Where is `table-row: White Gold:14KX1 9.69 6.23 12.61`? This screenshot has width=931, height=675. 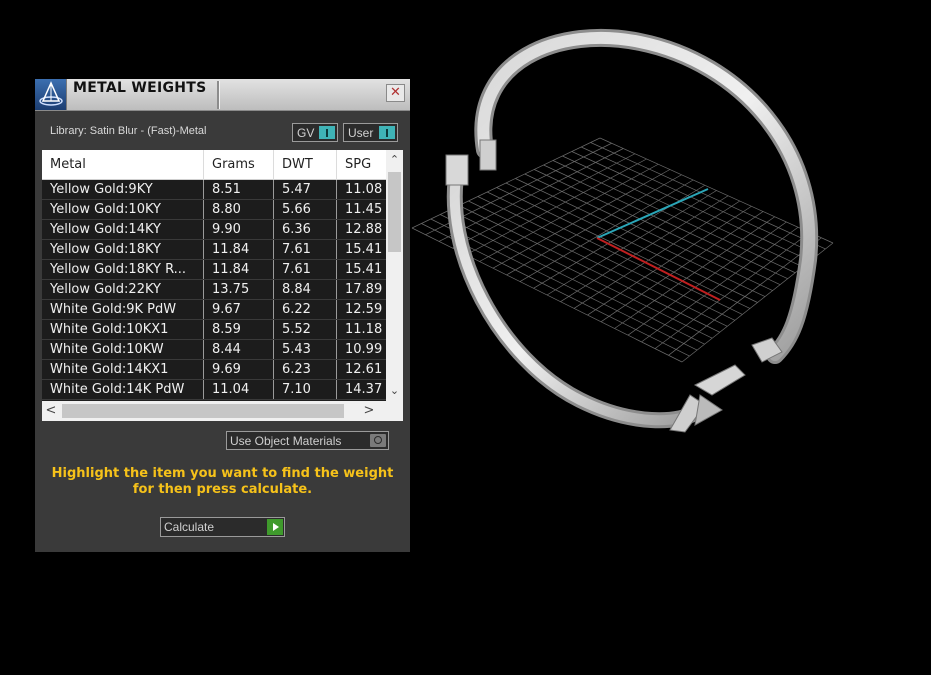 table-row: White Gold:14KX1 9.69 6.23 12.61 is located at coordinates (214, 370).